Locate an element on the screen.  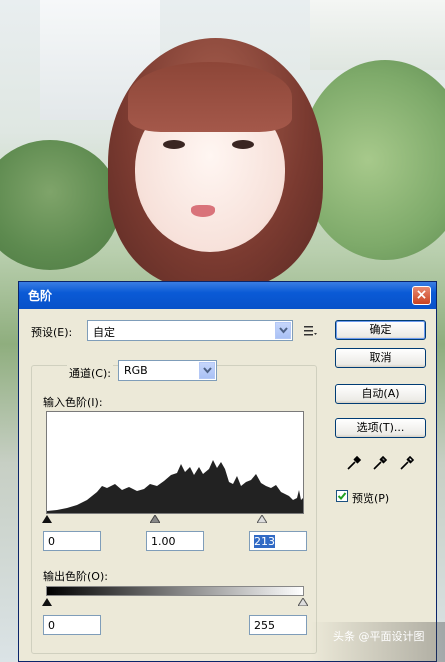
white-eyedropper-icon is located at coordinates (407, 463).